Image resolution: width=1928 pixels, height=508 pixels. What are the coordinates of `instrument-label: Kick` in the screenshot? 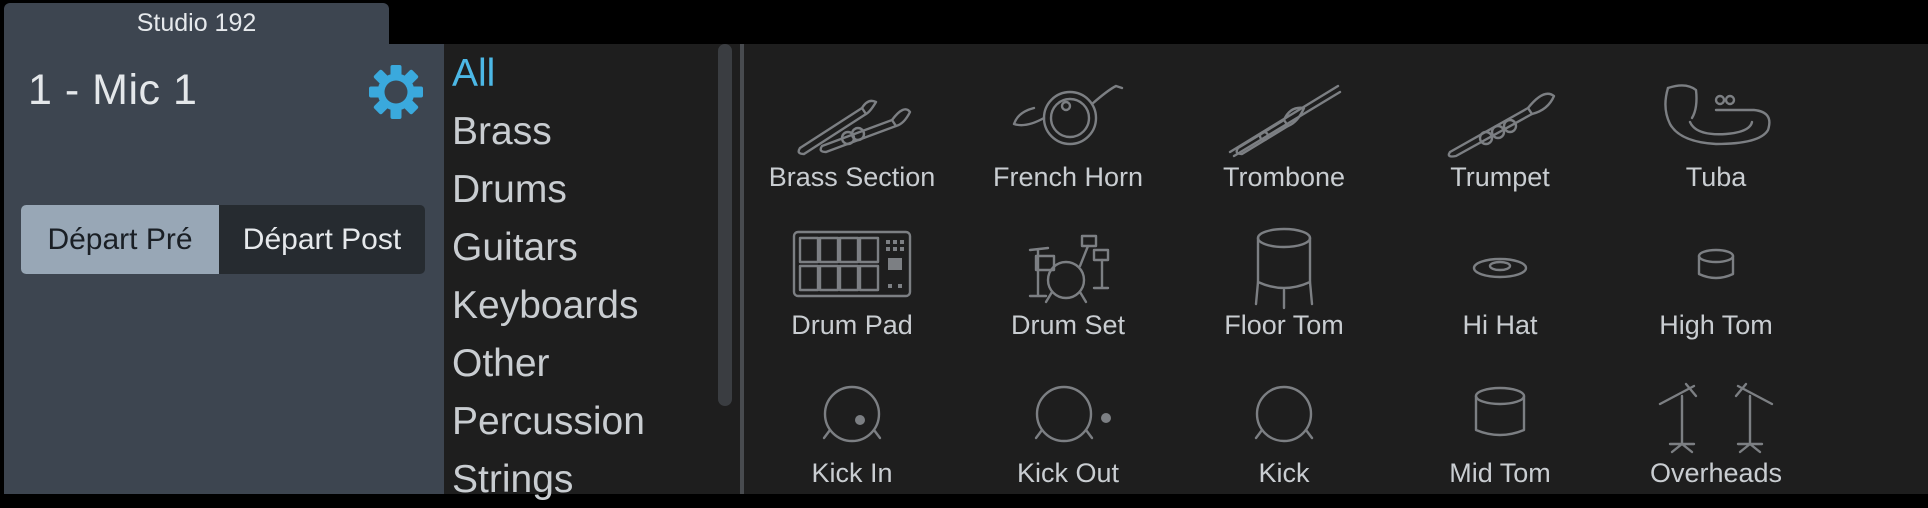 It's located at (1284, 473).